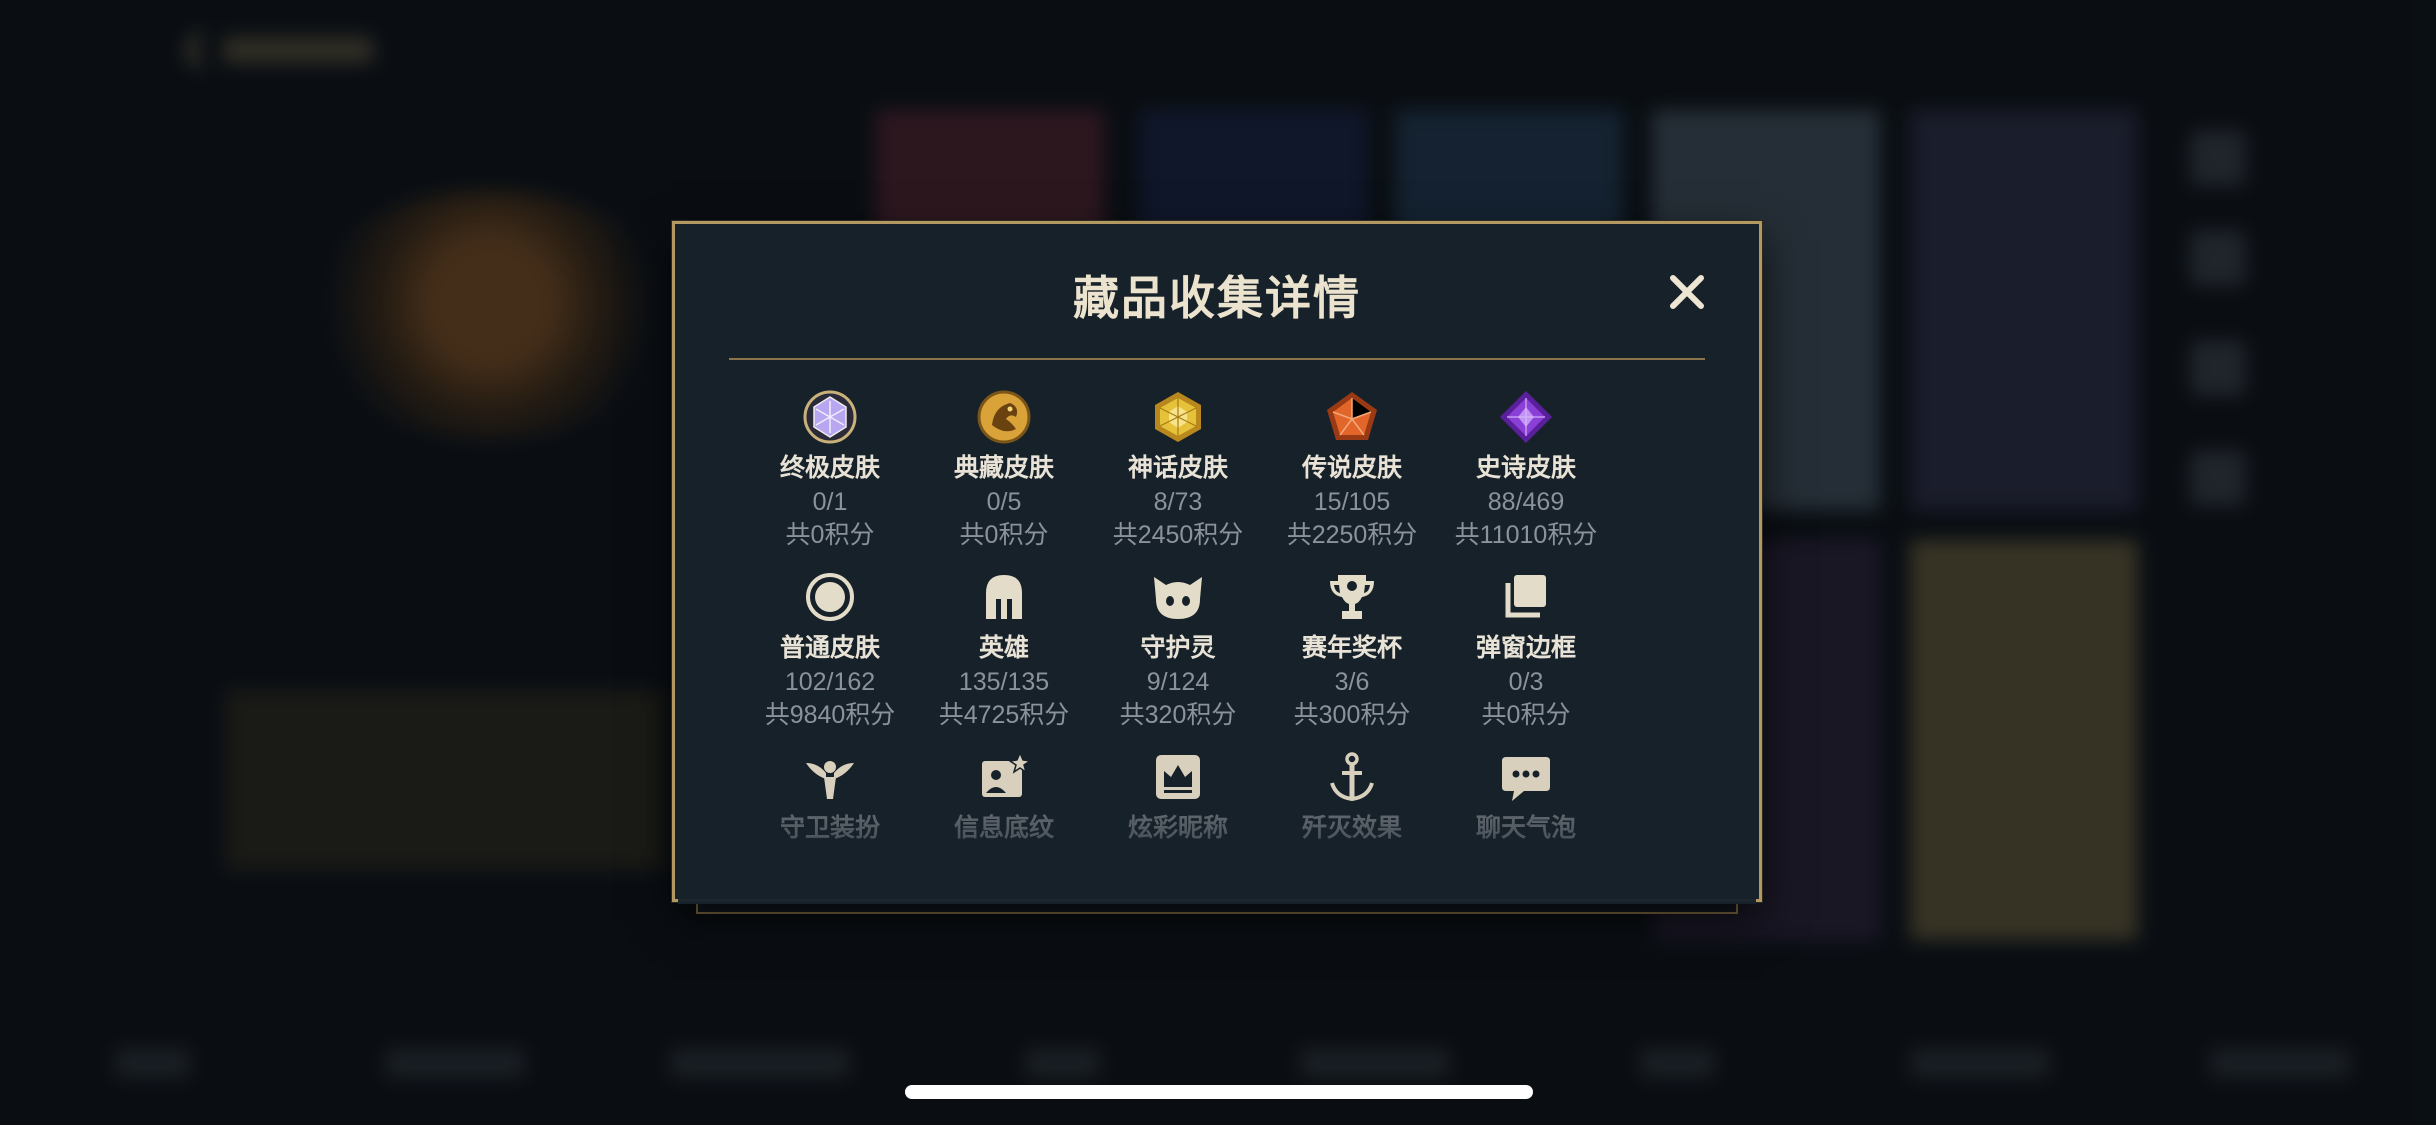 This screenshot has width=2436, height=1125. I want to click on close-icon, so click(1687, 292).